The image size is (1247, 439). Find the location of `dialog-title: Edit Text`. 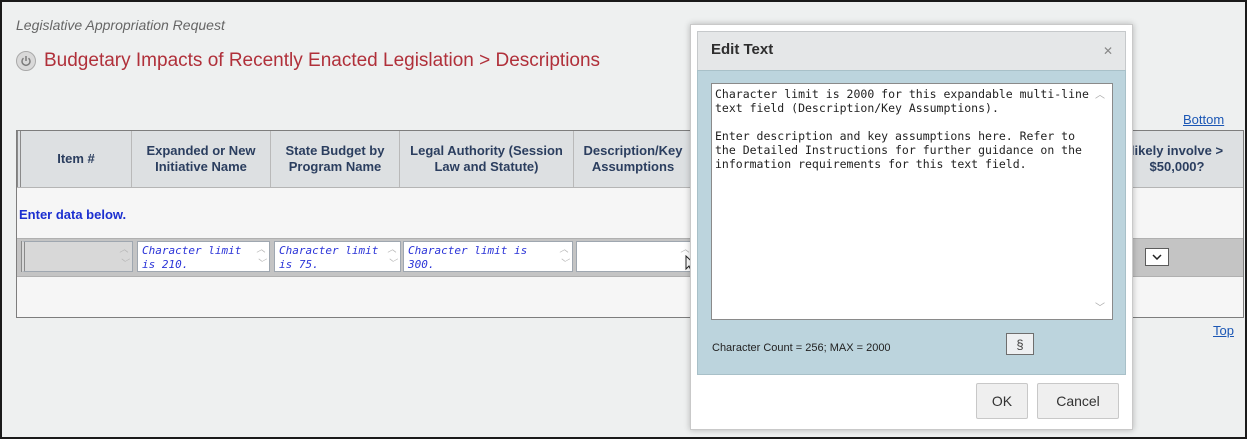

dialog-title: Edit Text is located at coordinates (742, 49).